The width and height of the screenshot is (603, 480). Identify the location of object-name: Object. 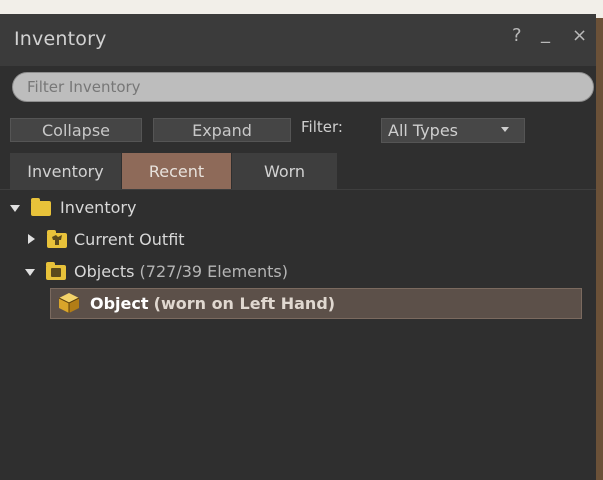
(119, 303).